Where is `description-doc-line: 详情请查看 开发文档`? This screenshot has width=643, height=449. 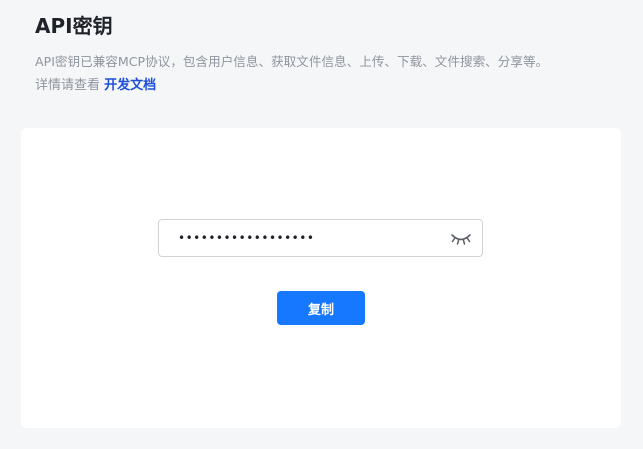
description-doc-line: 详情请查看 开发文档 is located at coordinates (335, 86).